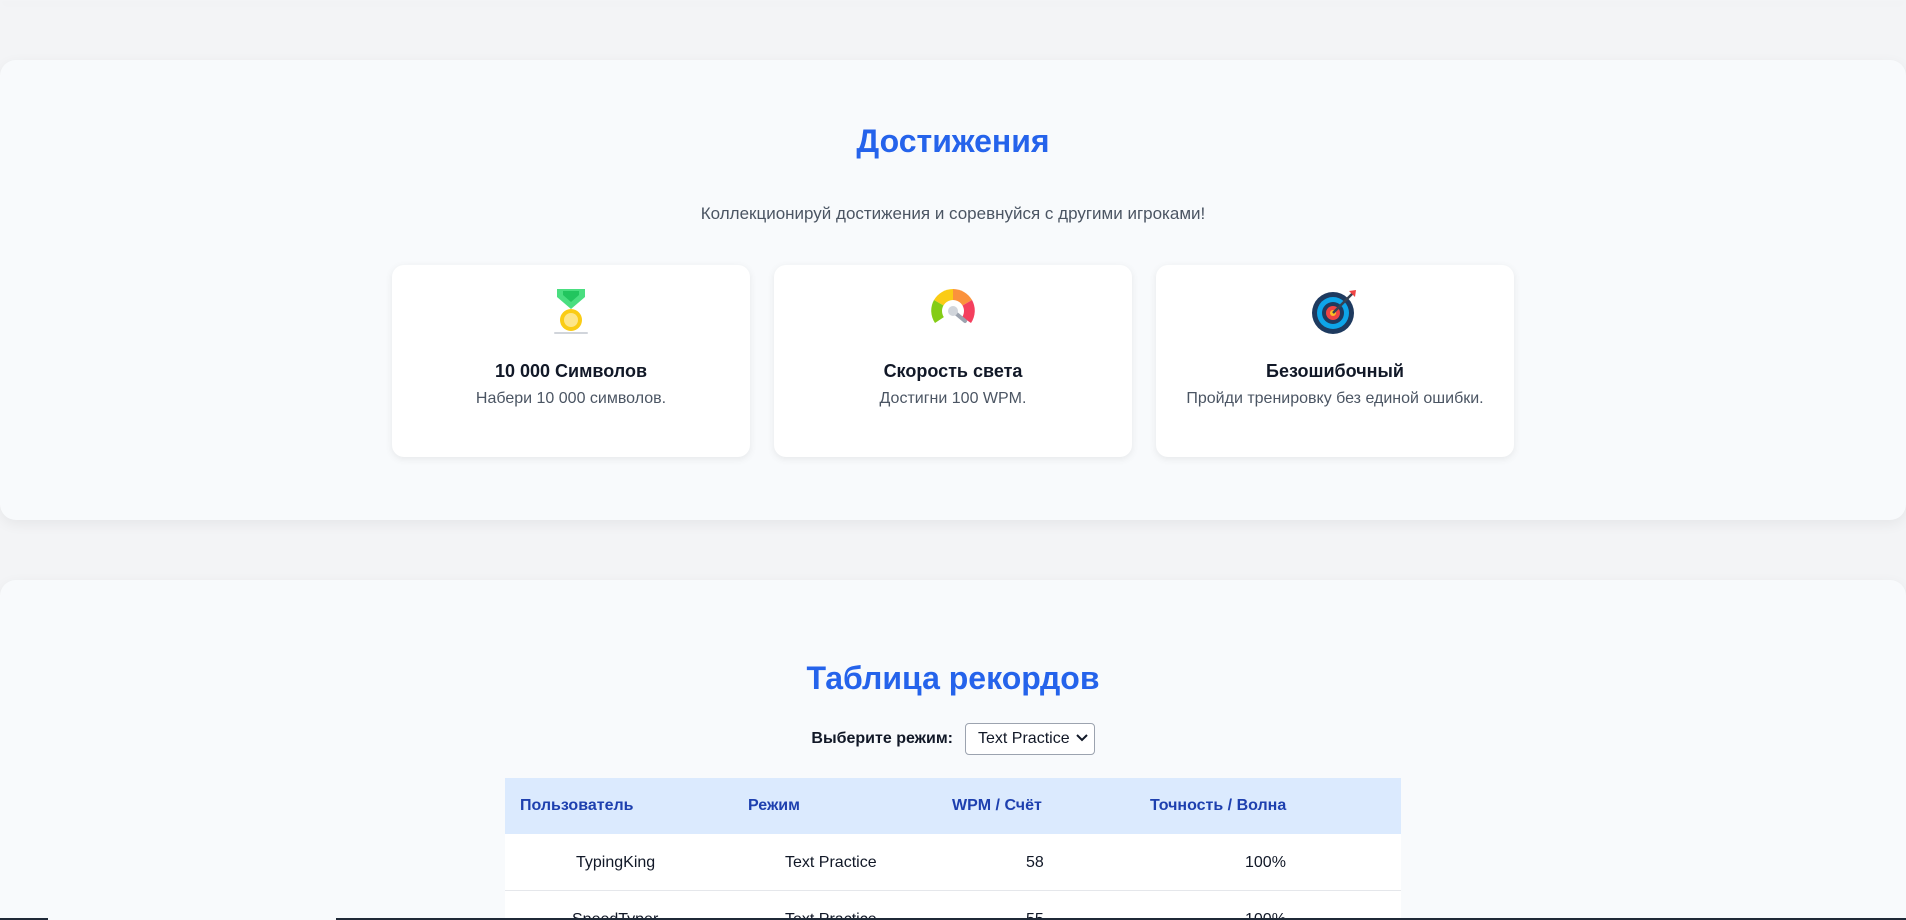  I want to click on achievement-desc: Достигни 100 WPM., so click(953, 398).